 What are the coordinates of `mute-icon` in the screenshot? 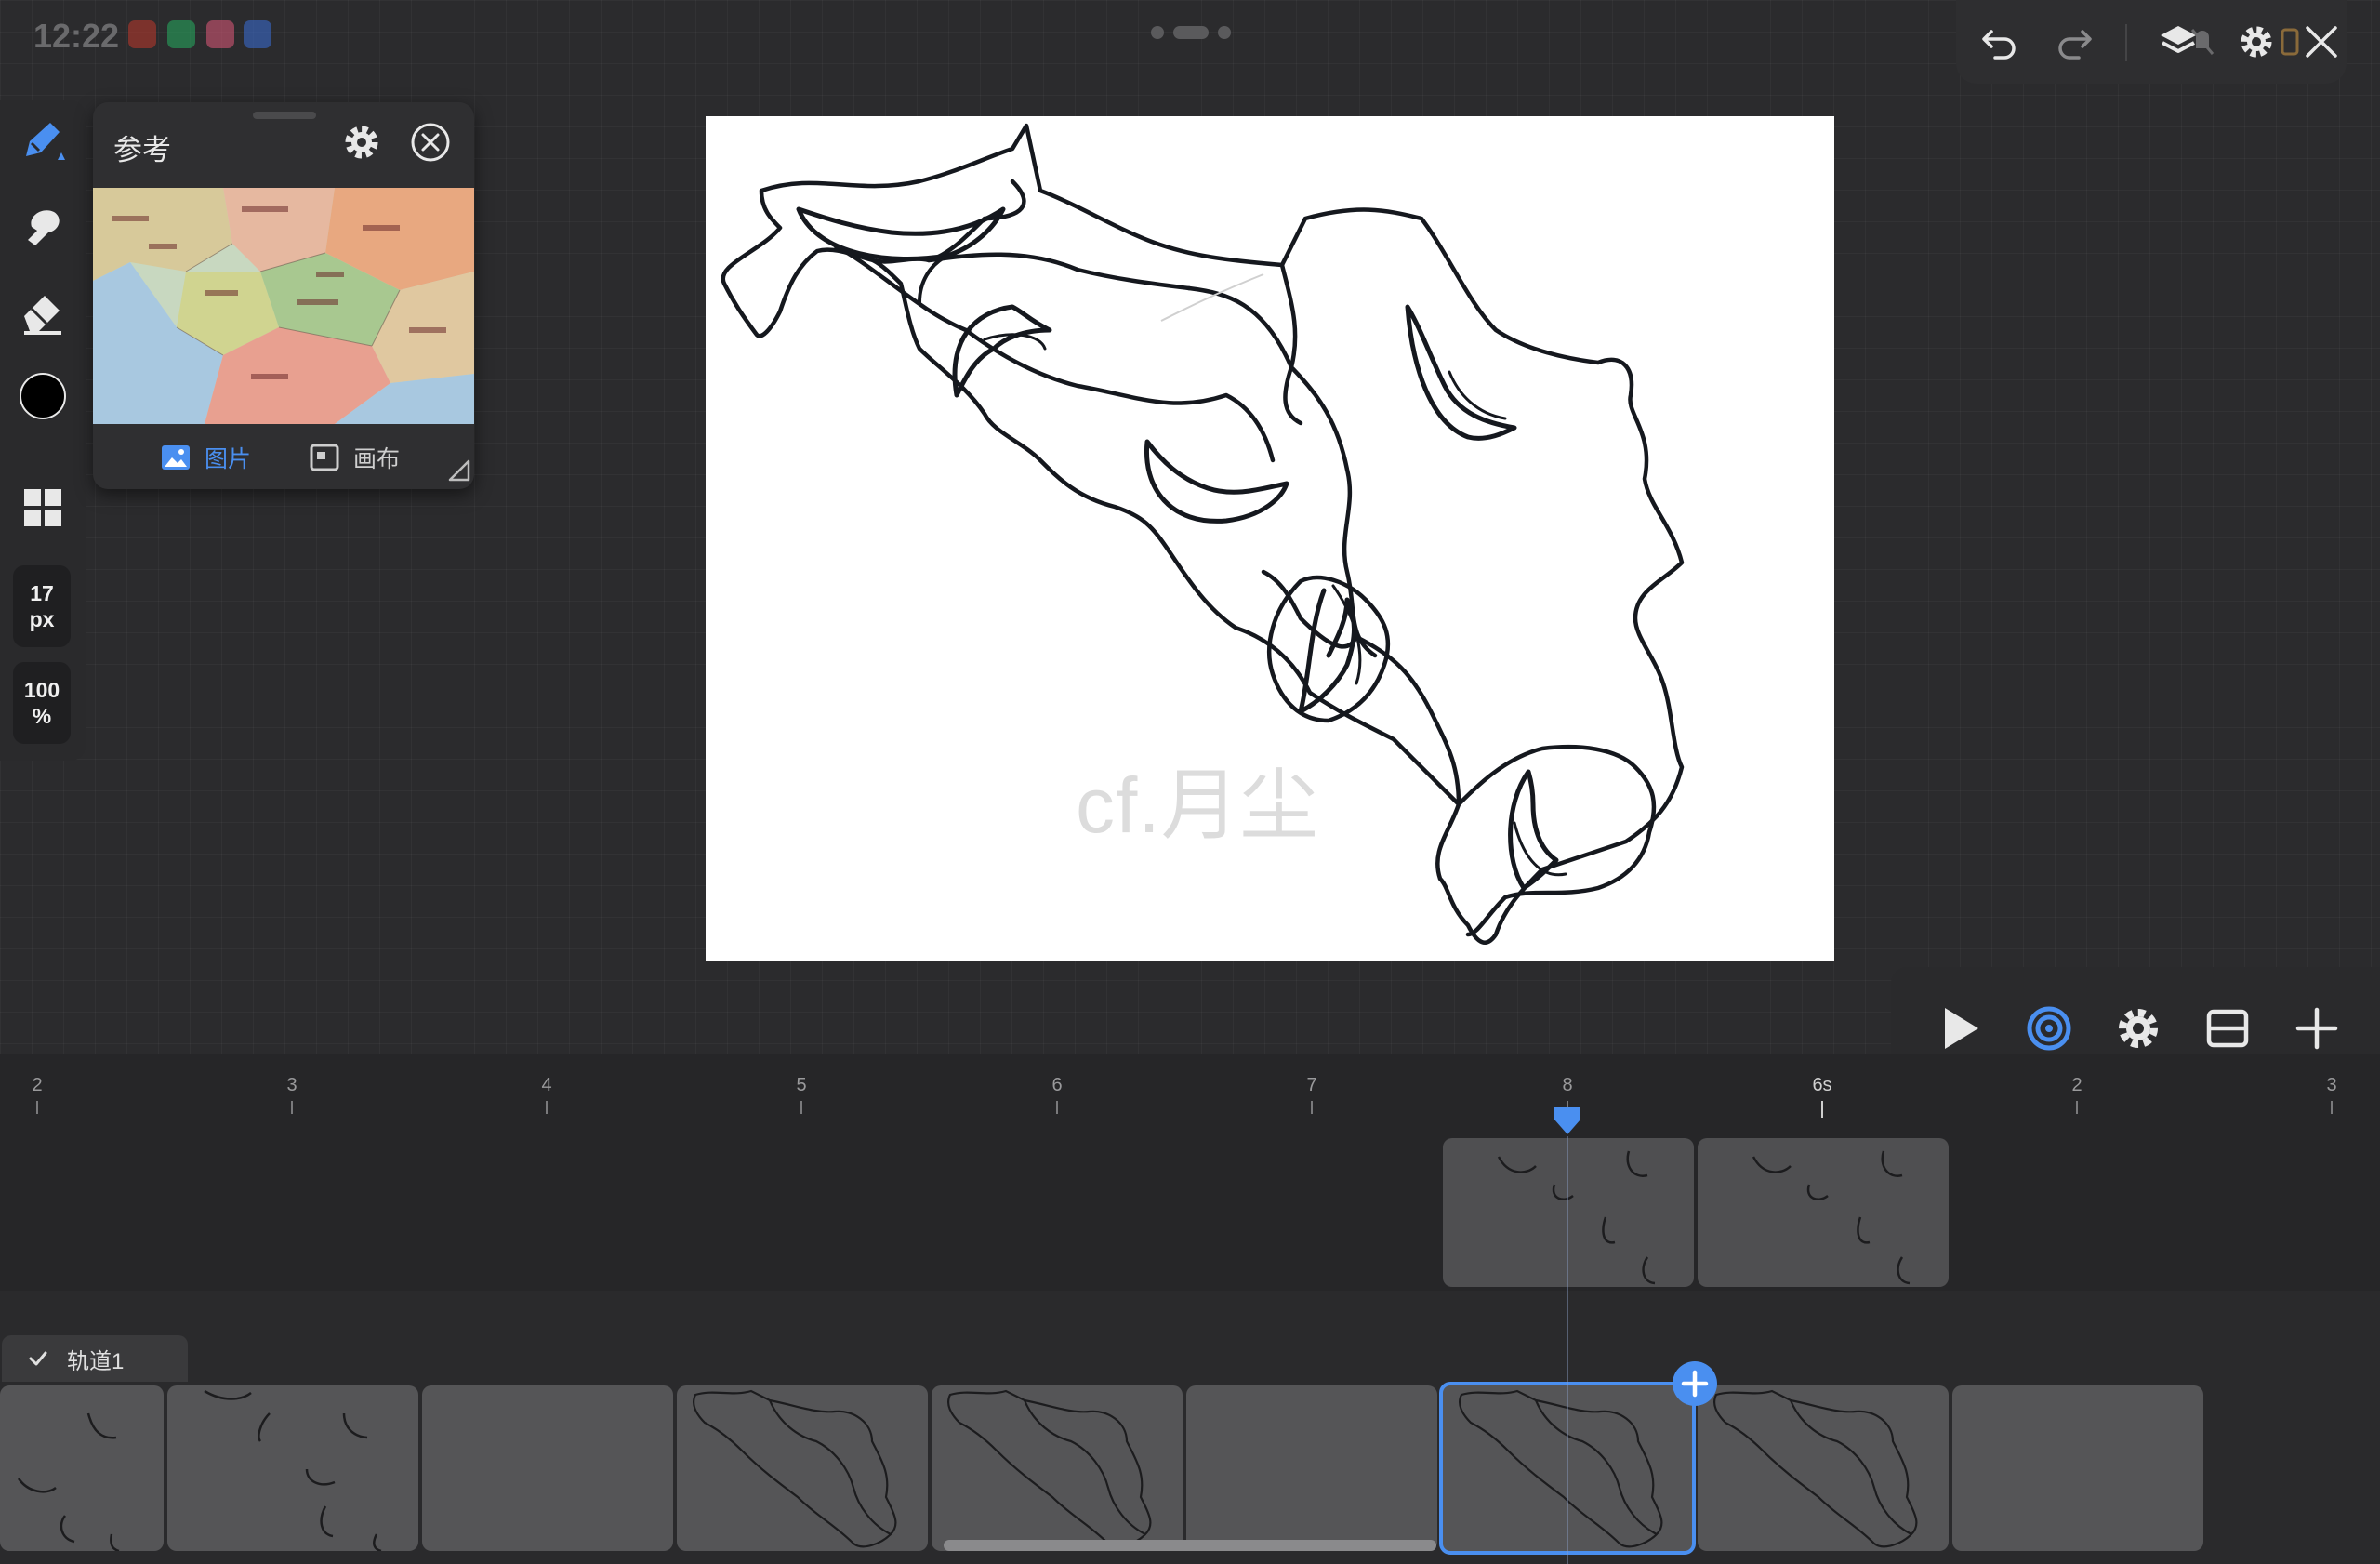 It's located at (2202, 41).